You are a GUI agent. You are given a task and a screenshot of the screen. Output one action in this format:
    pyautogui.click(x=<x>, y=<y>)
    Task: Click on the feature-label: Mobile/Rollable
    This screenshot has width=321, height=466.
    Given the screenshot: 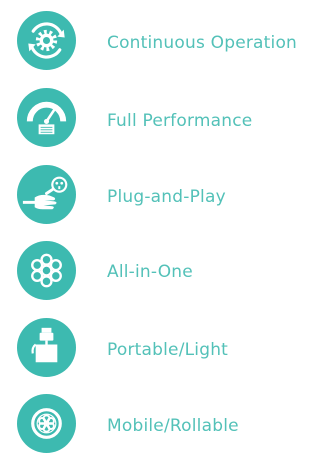 What is the action you would take?
    pyautogui.click(x=173, y=426)
    